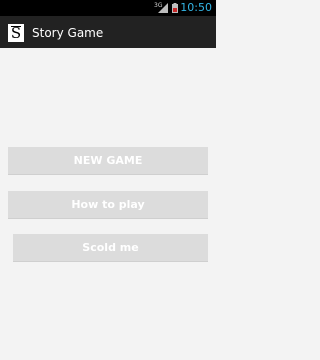  Describe the element at coordinates (108, 161) in the screenshot. I see `new-game-button: NEW GAME` at that location.